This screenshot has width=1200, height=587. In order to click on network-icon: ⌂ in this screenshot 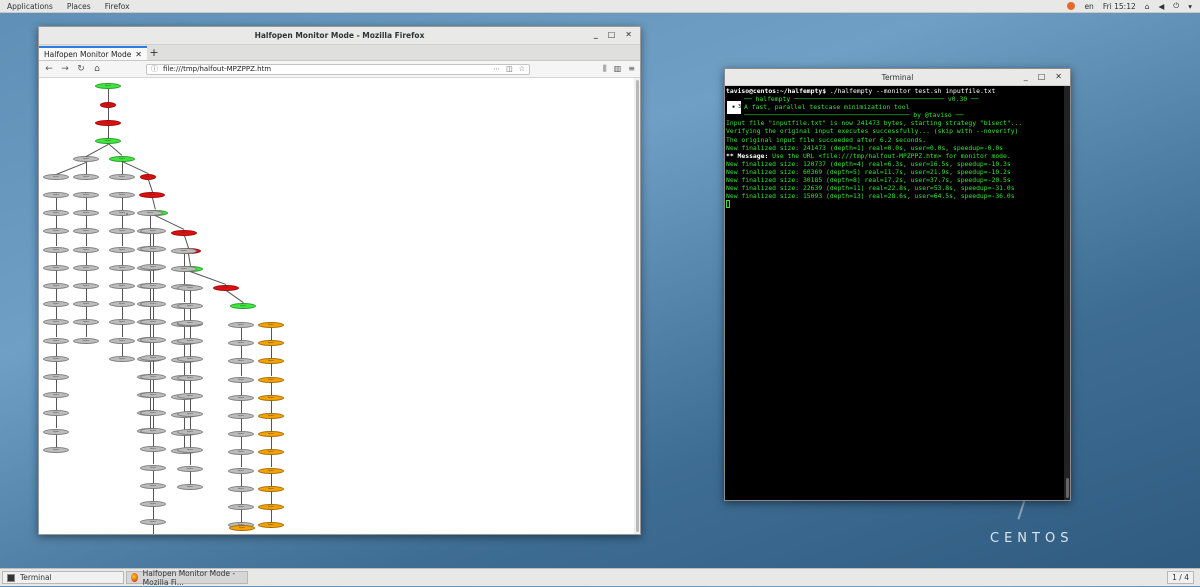, I will do `click(1147, 6)`.